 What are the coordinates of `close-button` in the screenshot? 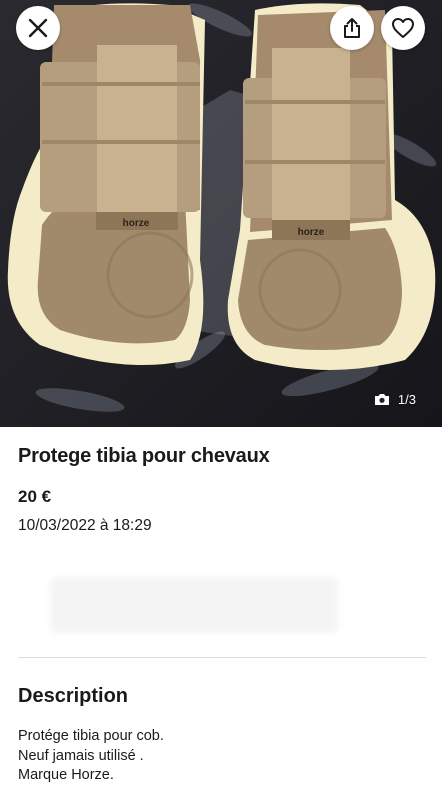 It's located at (38, 28).